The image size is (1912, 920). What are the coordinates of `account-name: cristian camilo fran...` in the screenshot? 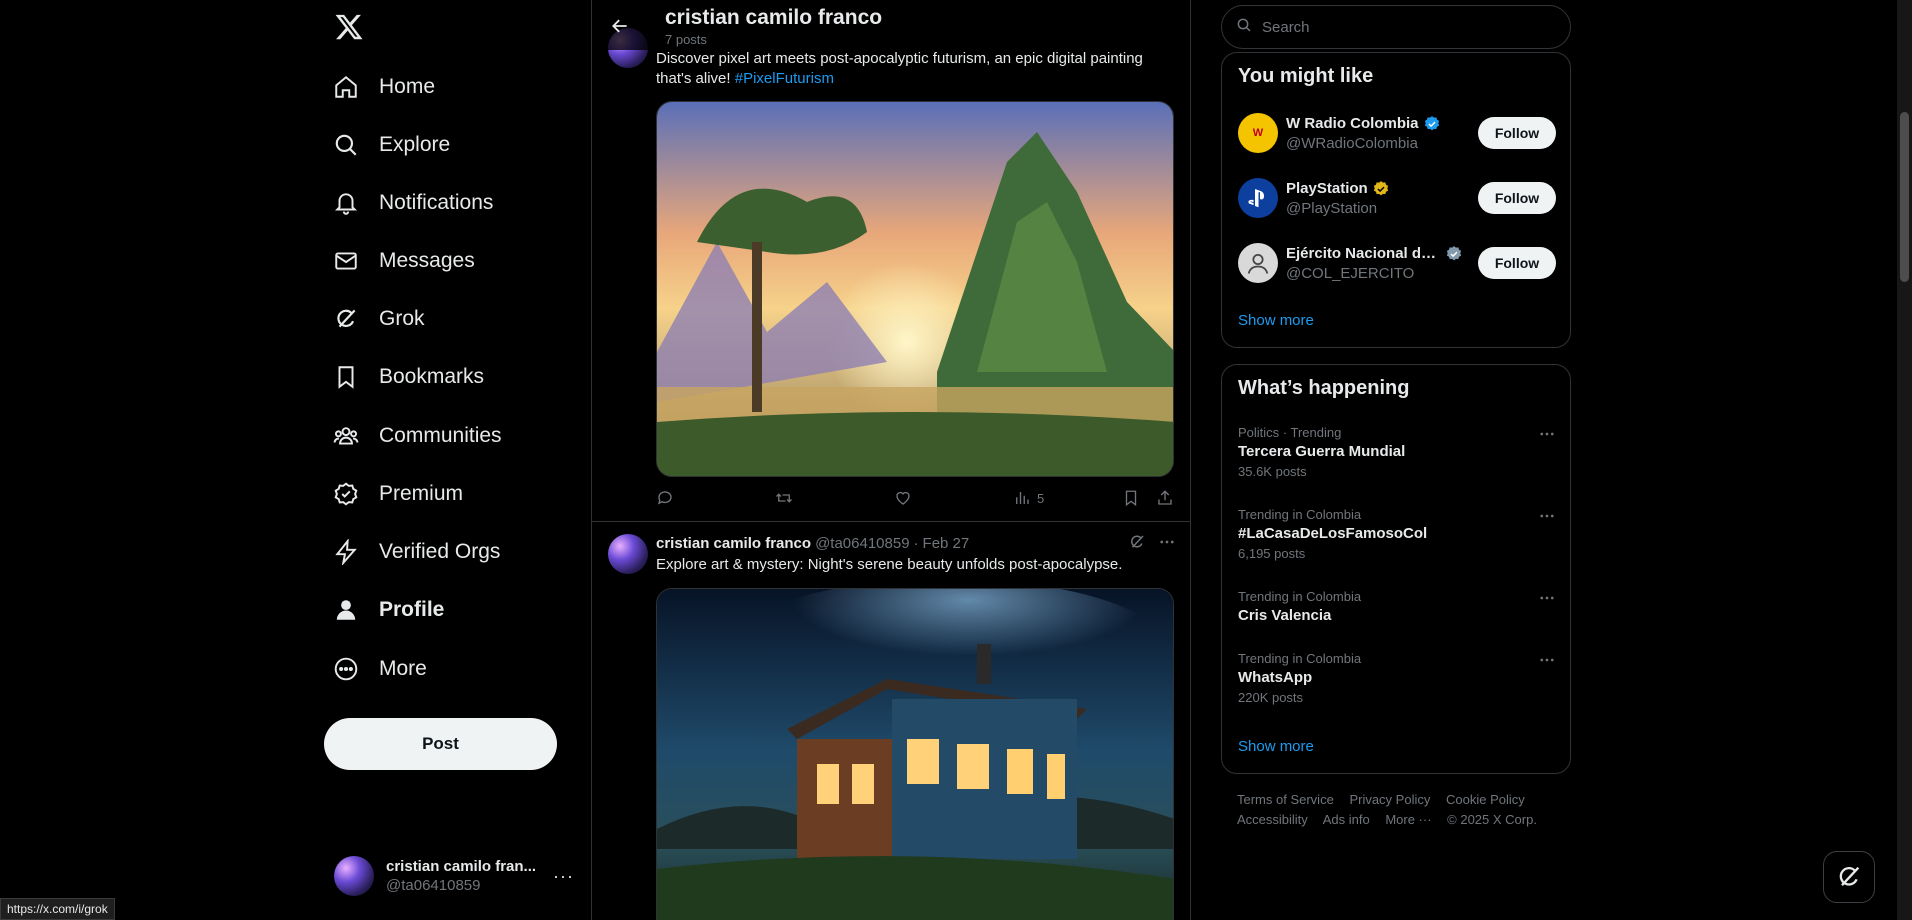 It's located at (461, 866).